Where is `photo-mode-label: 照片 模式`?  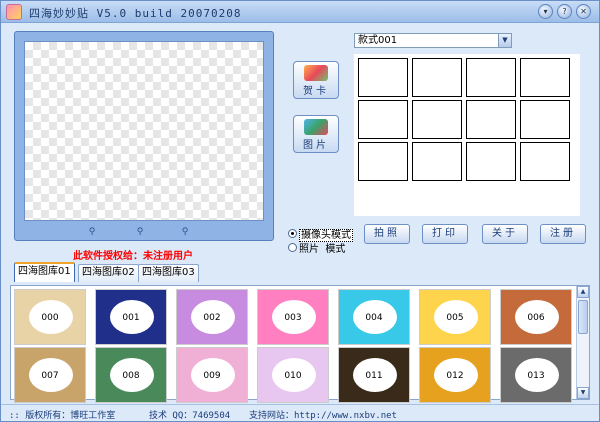
photo-mode-label: 照片 模式 is located at coordinates (322, 249).